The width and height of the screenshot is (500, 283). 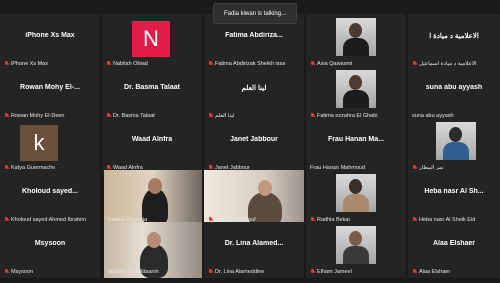 I want to click on participant-label: Msysoon, so click(x=18, y=272).